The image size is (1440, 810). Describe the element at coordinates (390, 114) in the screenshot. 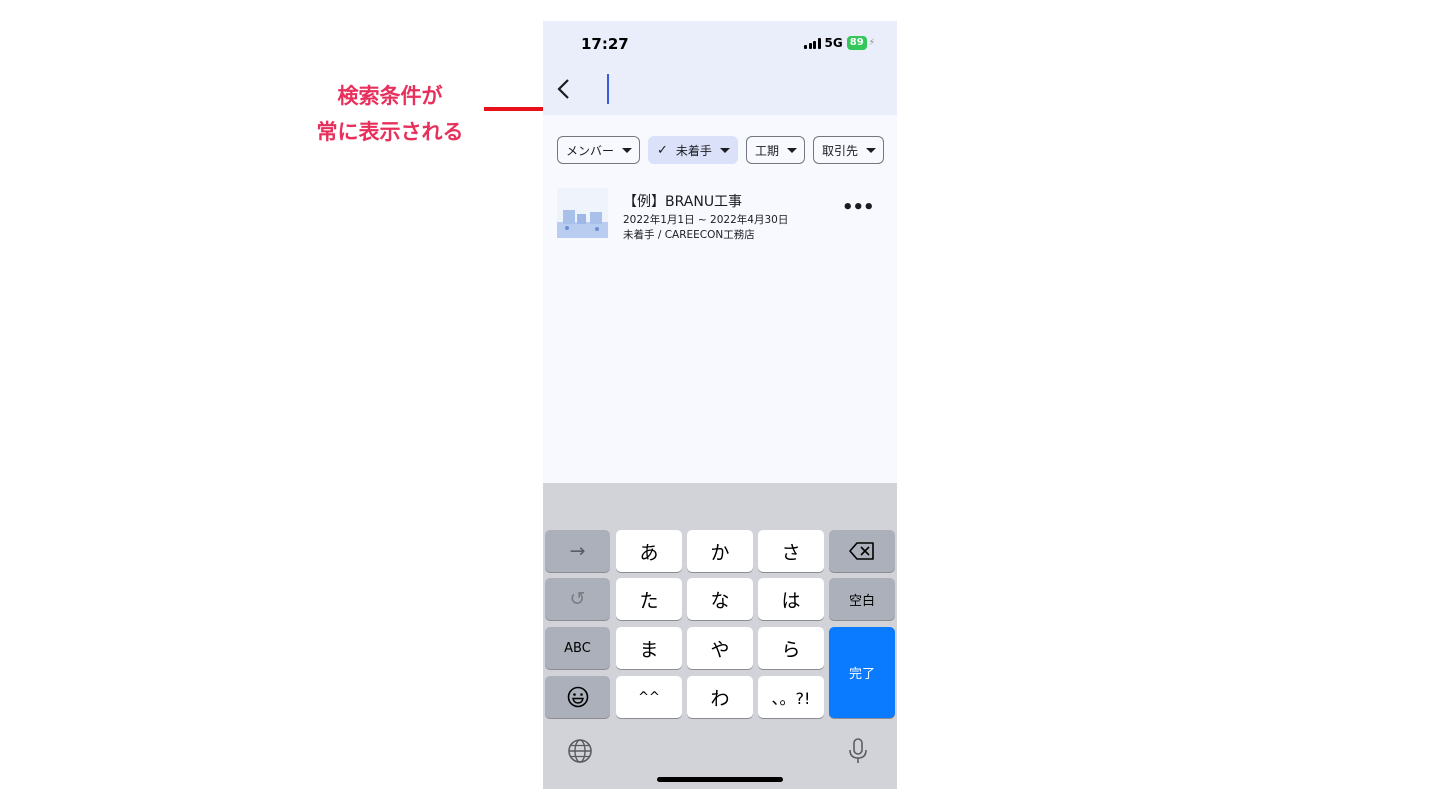

I see `annotation-text: 検索条件が 常に表示される` at that location.